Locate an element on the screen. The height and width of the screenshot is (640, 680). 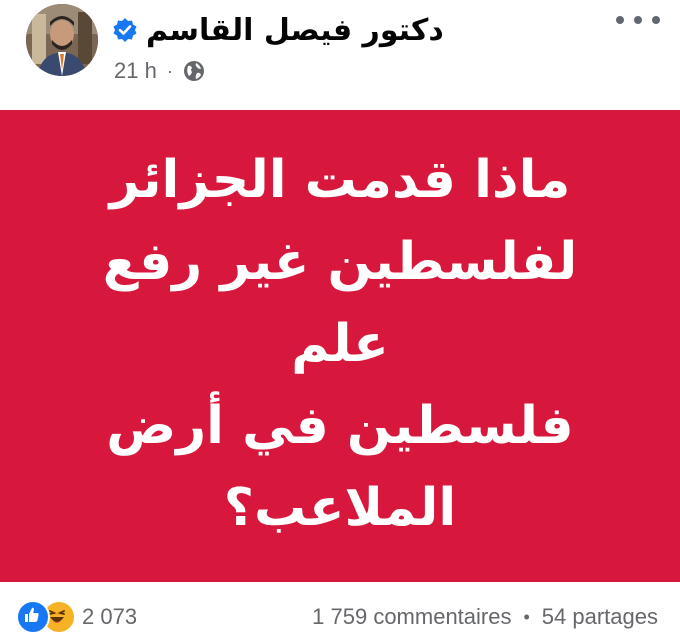
post-meta: 21 h · is located at coordinates (159, 71).